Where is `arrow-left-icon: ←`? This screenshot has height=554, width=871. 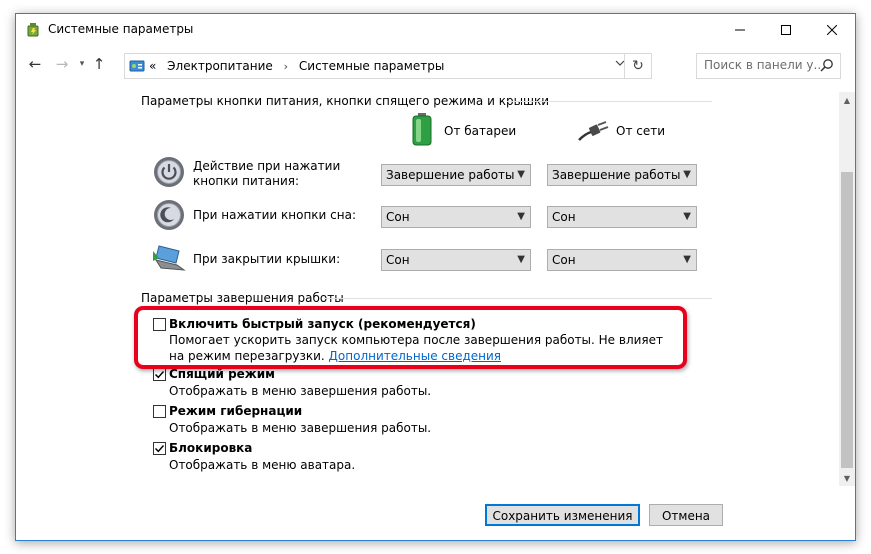 arrow-left-icon: ← is located at coordinates (35, 64).